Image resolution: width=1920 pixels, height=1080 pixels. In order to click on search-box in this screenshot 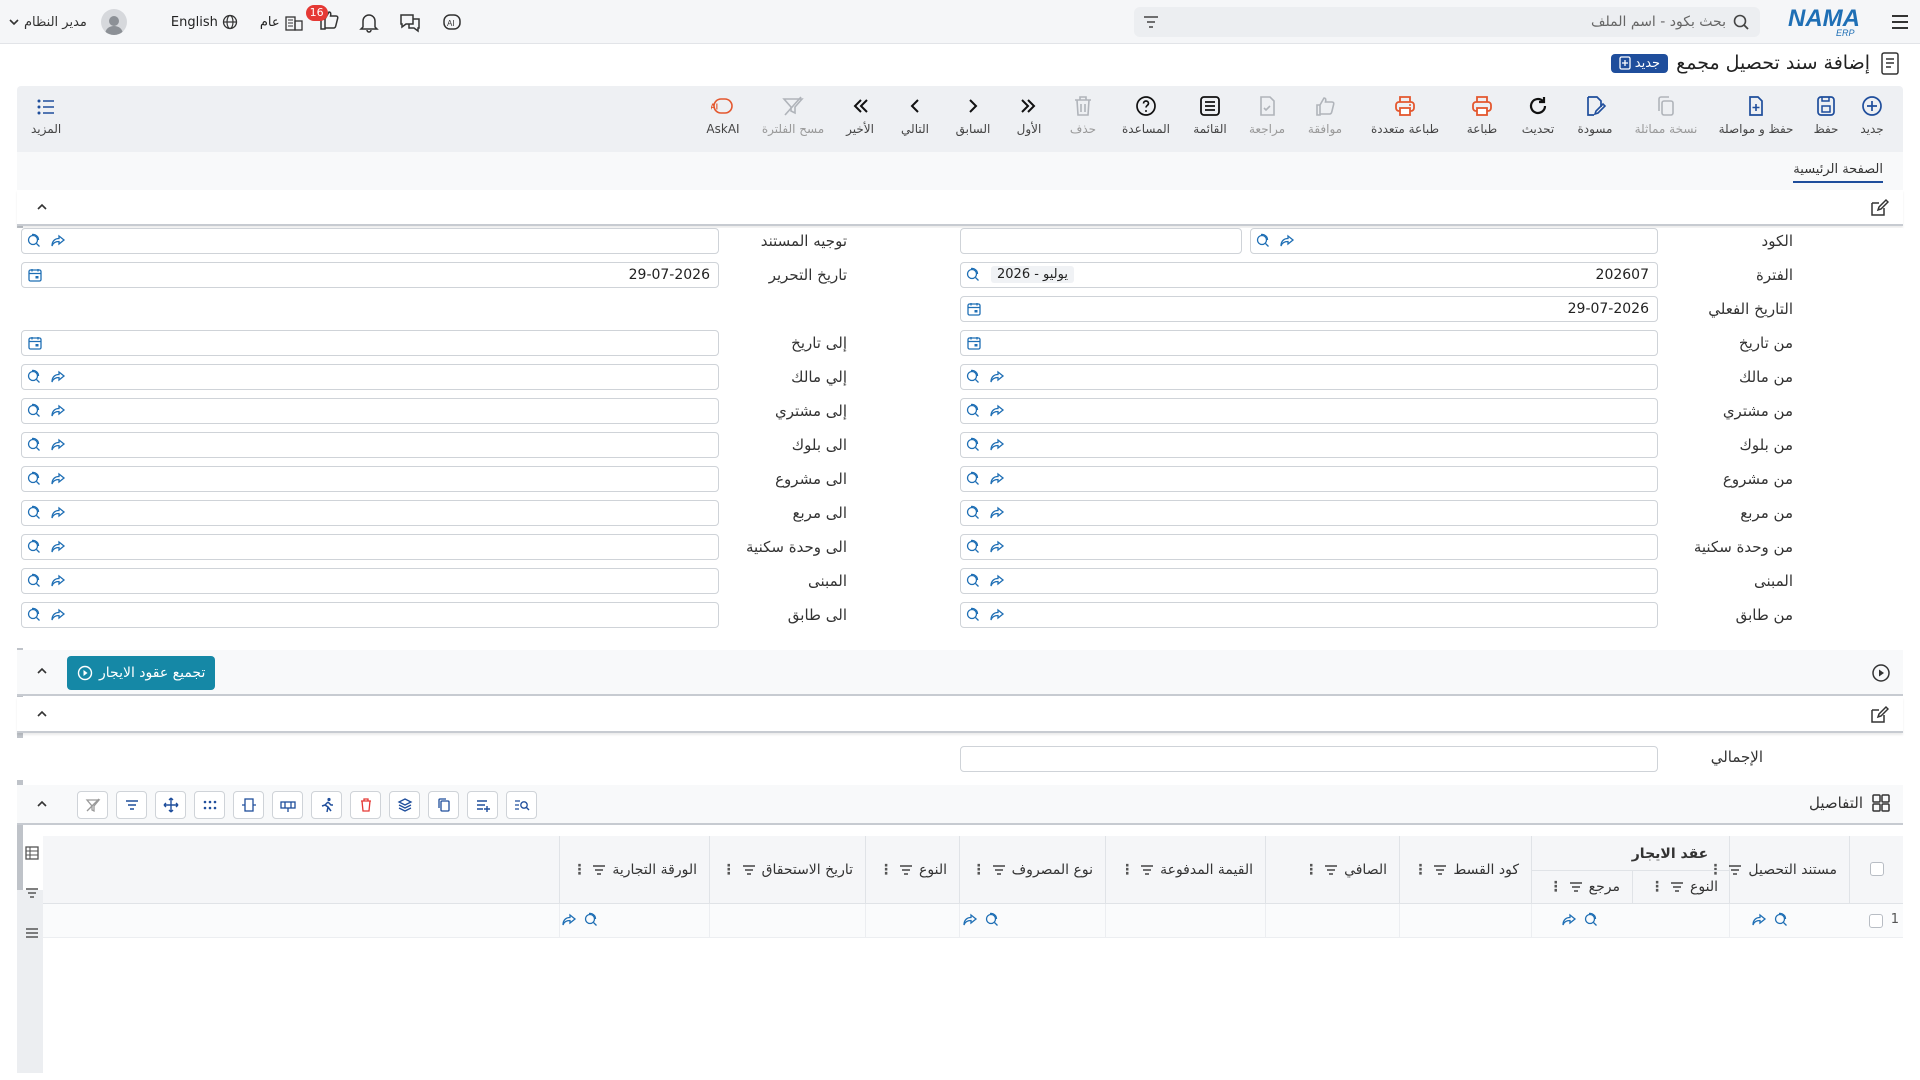, I will do `click(1447, 22)`.